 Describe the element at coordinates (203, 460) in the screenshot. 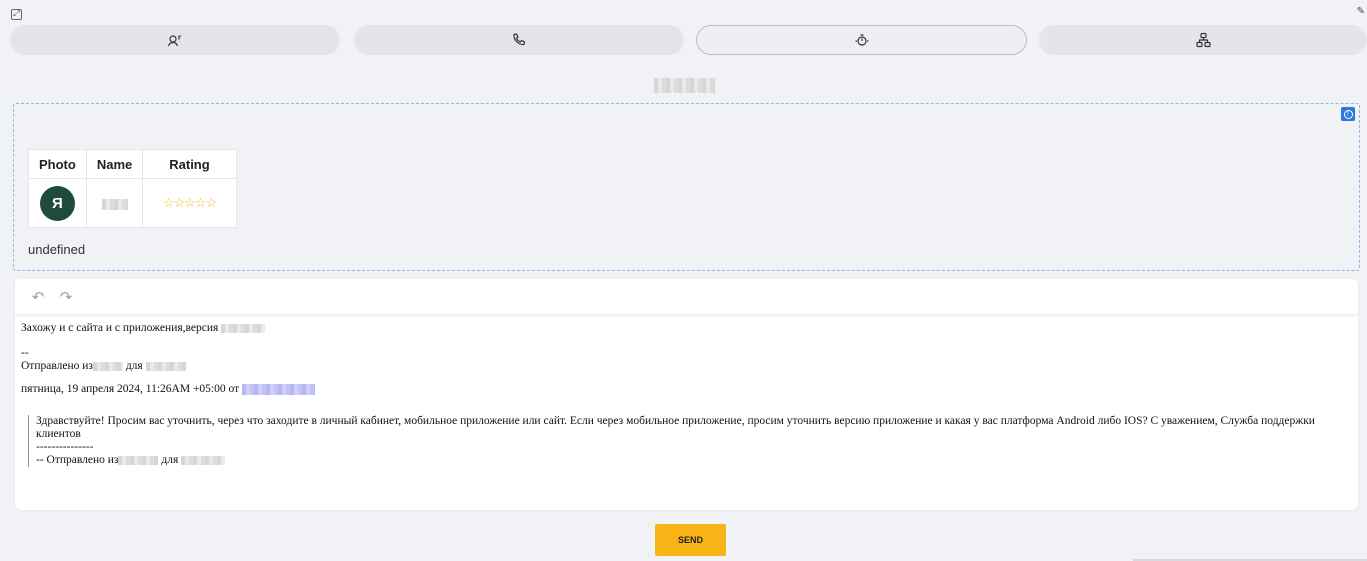

I see `quote-platform-redacted` at that location.